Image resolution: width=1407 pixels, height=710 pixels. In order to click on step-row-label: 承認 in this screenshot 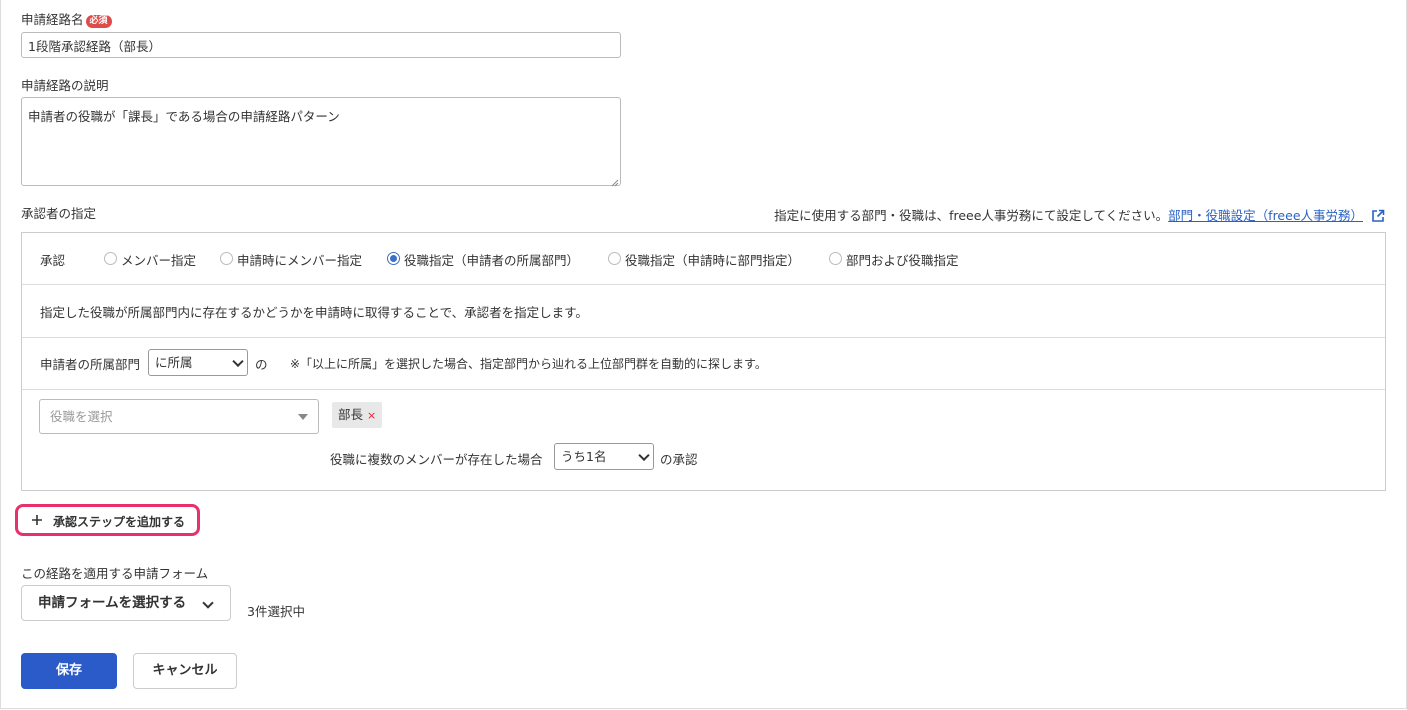, I will do `click(53, 260)`.